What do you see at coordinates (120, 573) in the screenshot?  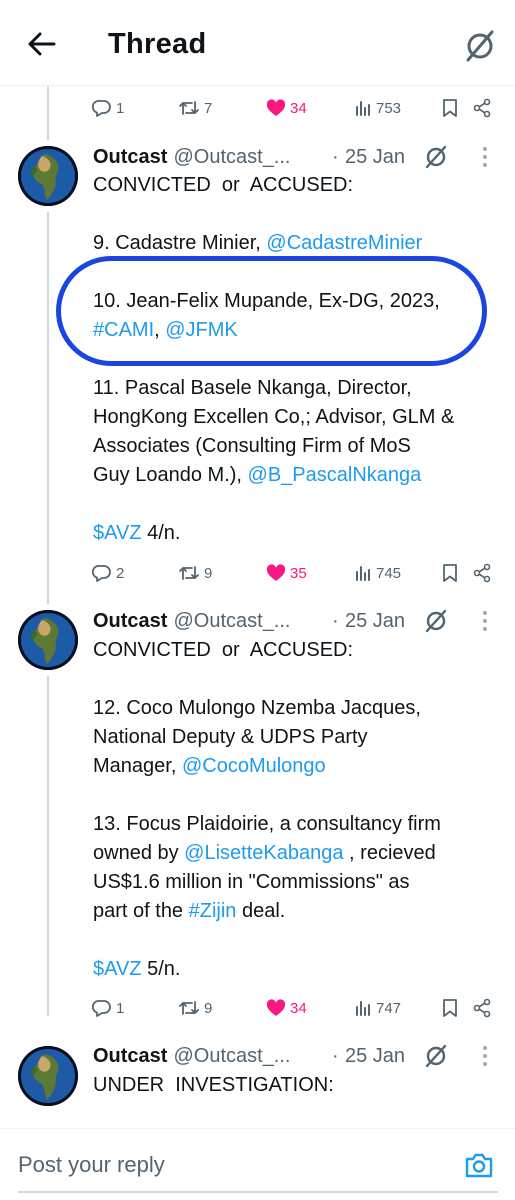 I see `reply-count: 2` at bounding box center [120, 573].